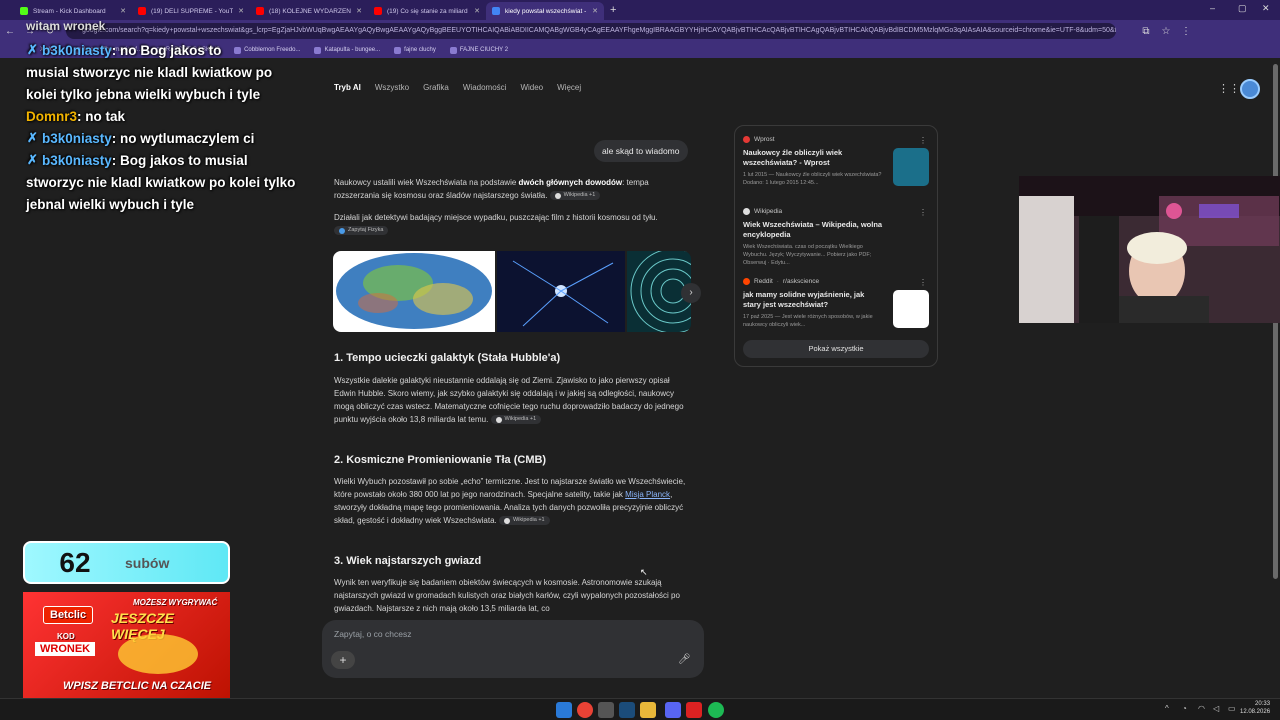 The width and height of the screenshot is (1280, 720). I want to click on maximize-icon: ▢, so click(1242, 8).